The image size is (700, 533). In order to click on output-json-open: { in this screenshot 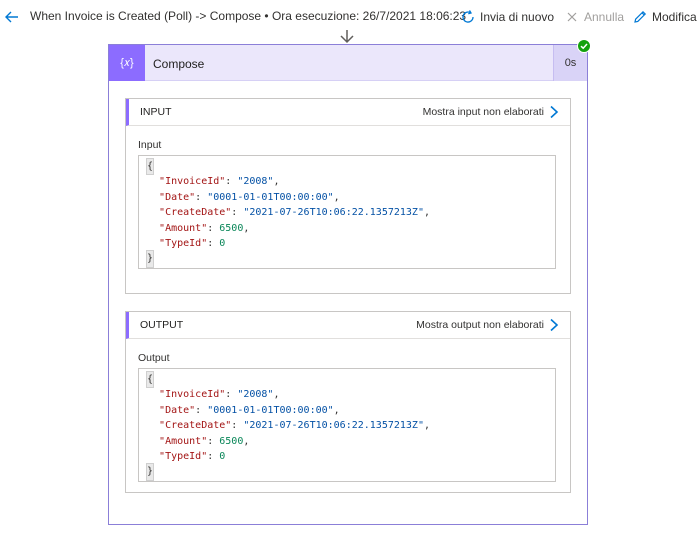, I will do `click(287, 379)`.